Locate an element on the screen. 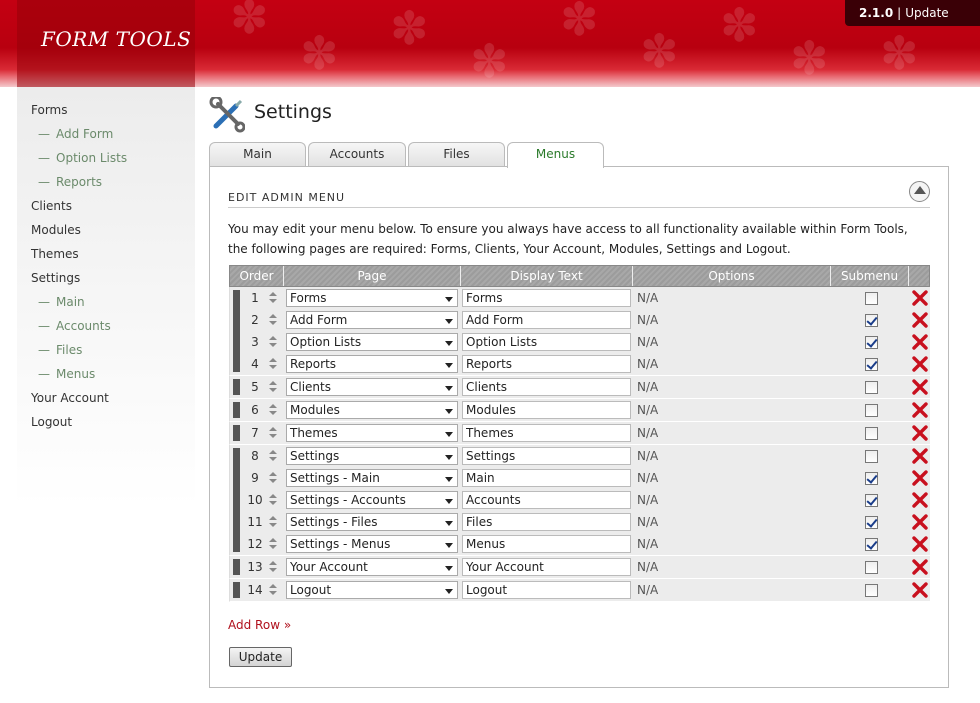 The height and width of the screenshot is (703, 980). page-select: Reports is located at coordinates (372, 364).